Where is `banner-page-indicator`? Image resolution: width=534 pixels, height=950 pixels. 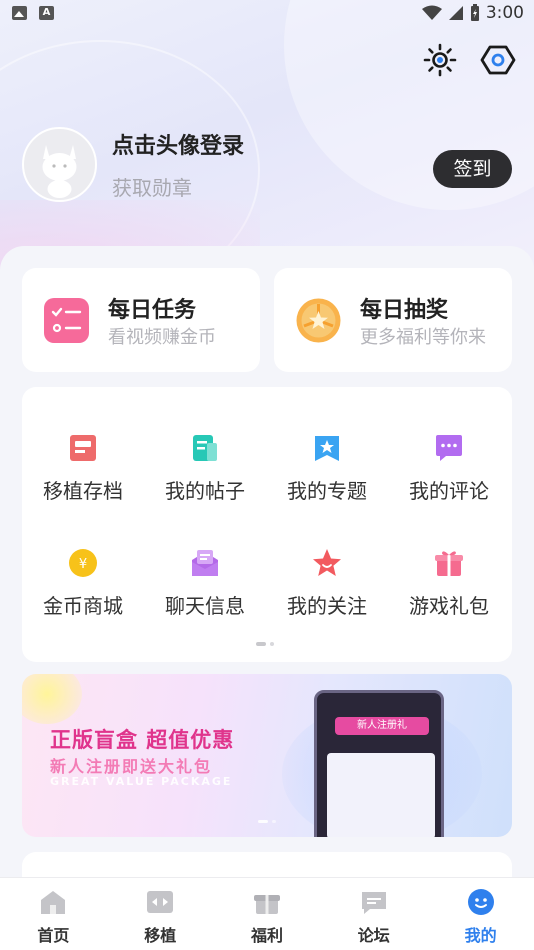 banner-page-indicator is located at coordinates (267, 821).